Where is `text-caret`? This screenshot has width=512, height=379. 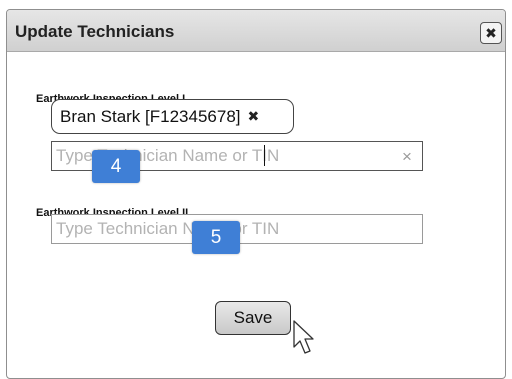 text-caret is located at coordinates (264, 155).